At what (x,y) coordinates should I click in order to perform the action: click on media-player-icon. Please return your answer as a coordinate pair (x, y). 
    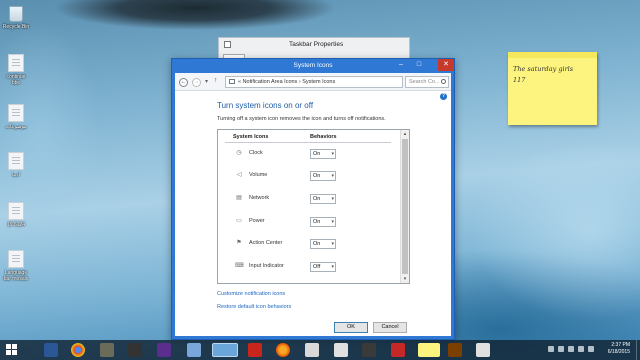
    Looking at the image, I should click on (135, 350).